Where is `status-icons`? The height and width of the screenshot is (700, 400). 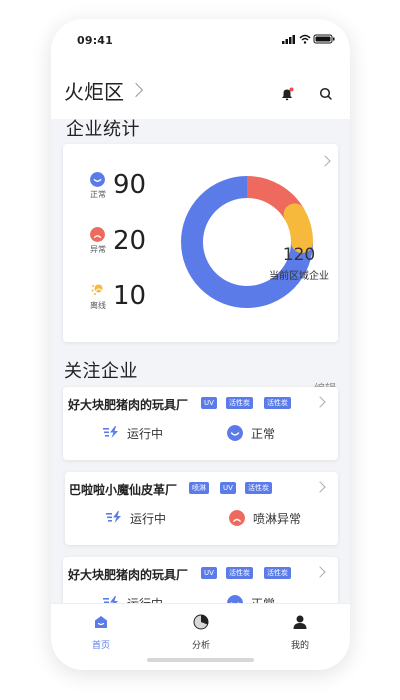
status-icons is located at coordinates (308, 39).